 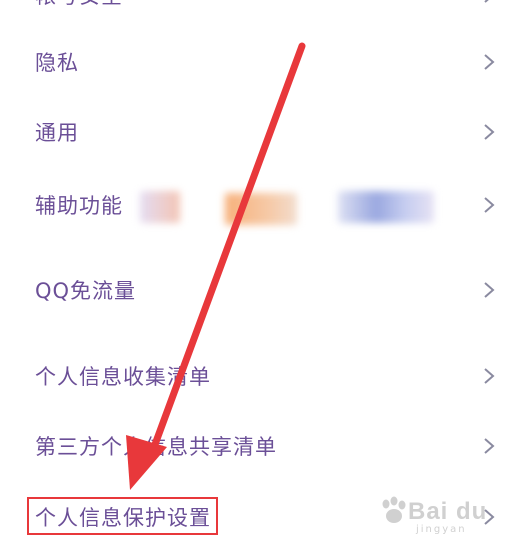 I want to click on settings-item-label: 个人信息收集清单, so click(x=123, y=377).